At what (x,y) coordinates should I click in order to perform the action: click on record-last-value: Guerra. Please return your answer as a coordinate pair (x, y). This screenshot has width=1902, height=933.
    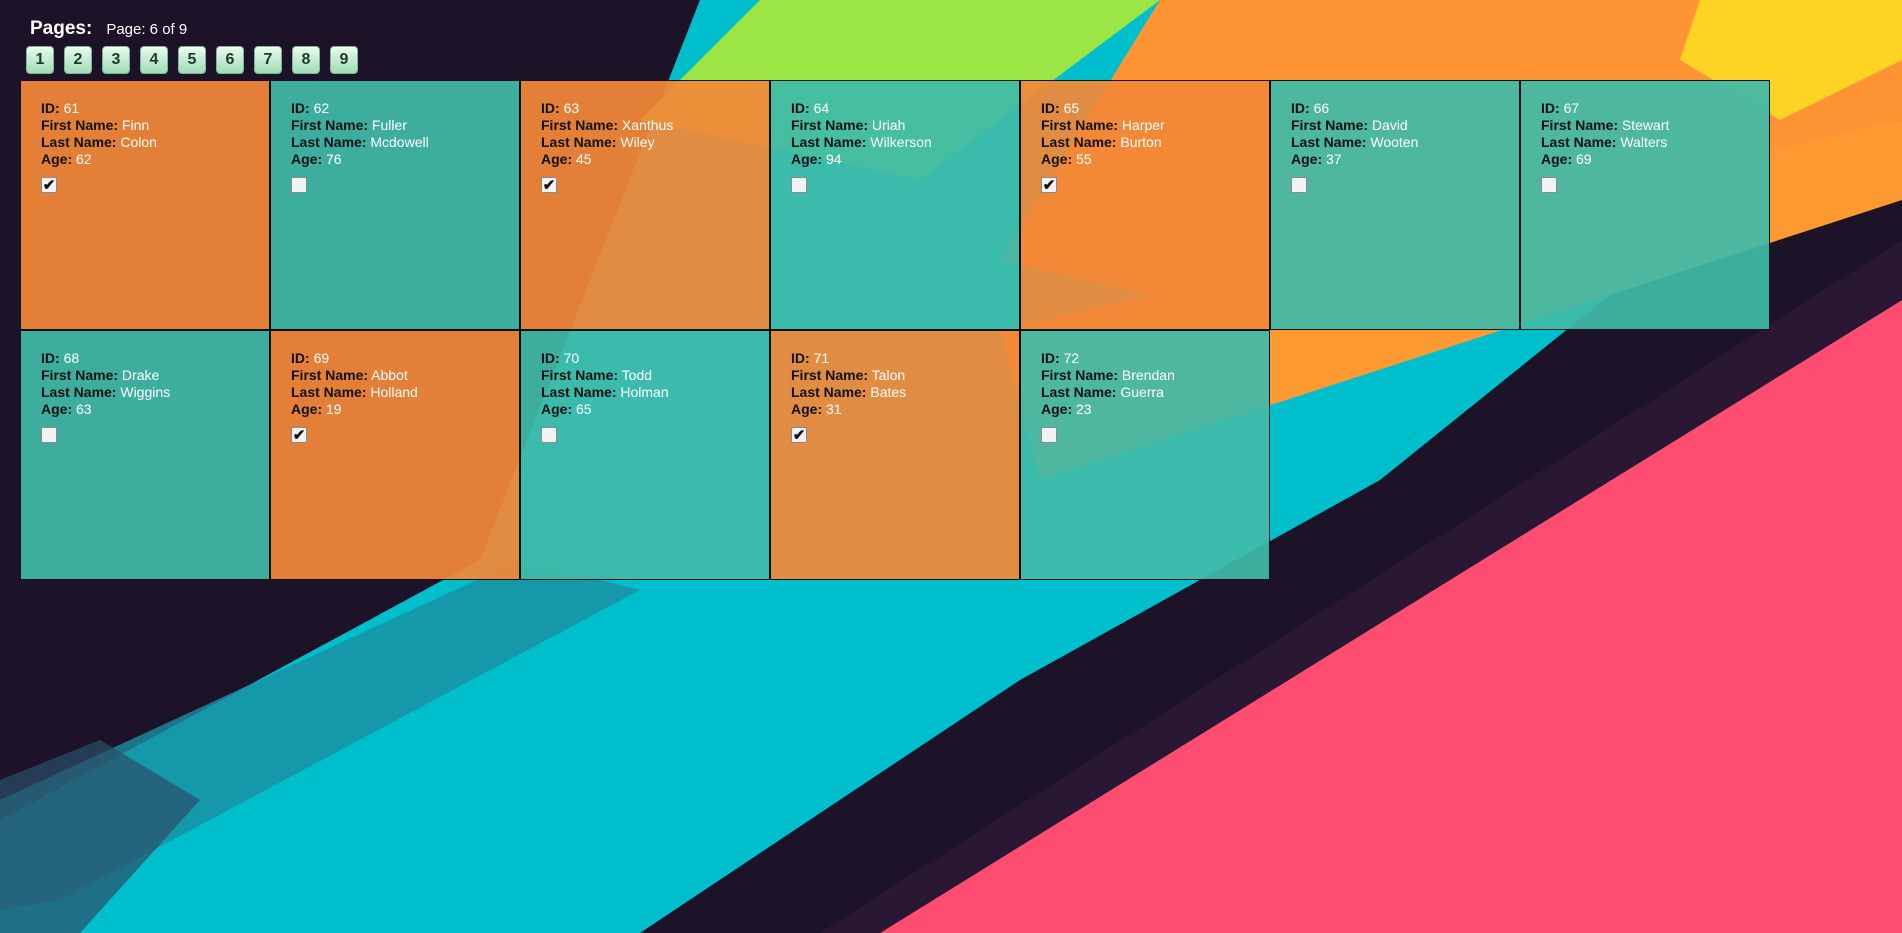
    Looking at the image, I should click on (1142, 392).